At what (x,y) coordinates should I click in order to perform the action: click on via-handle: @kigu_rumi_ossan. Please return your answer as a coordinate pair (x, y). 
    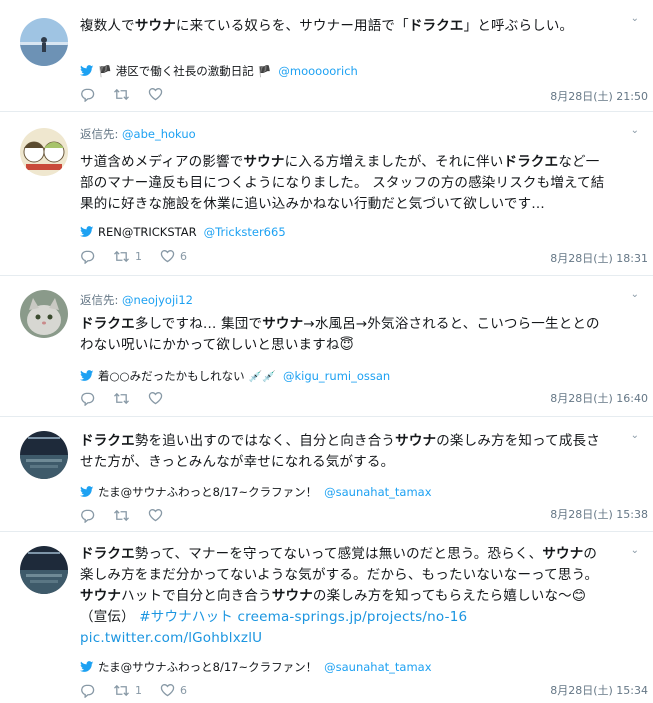
    Looking at the image, I should click on (336, 376).